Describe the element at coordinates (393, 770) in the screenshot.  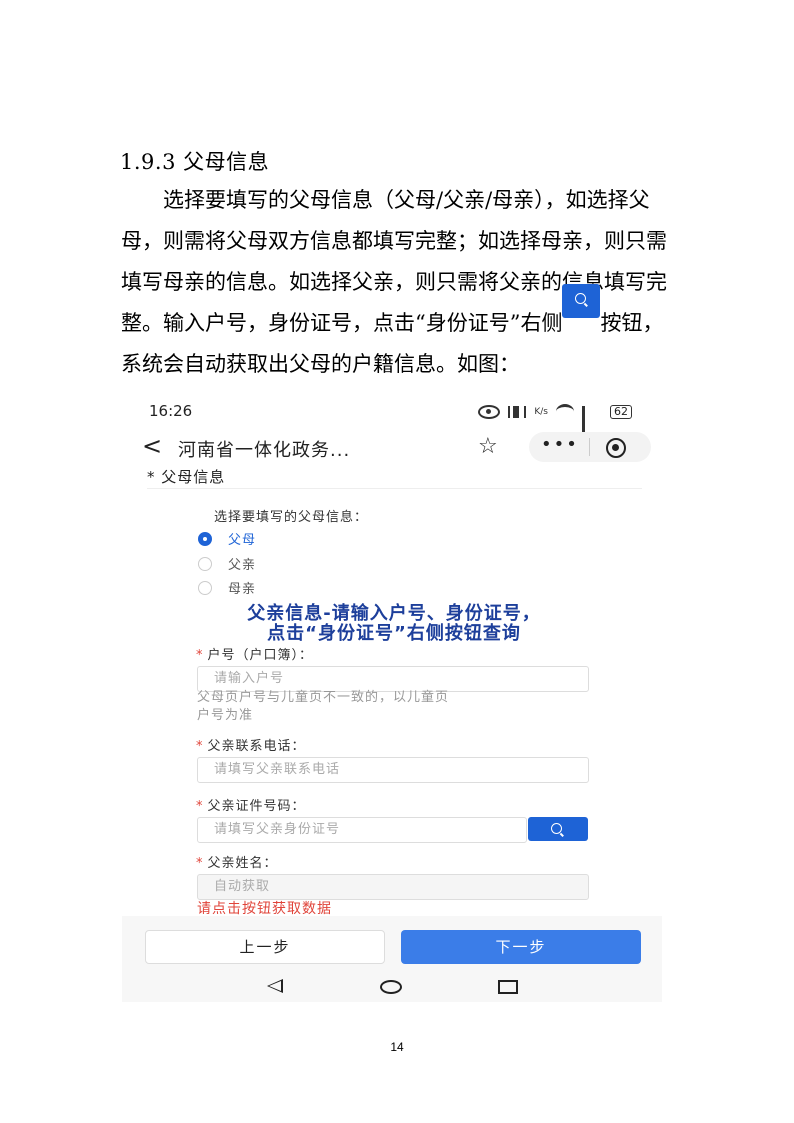
I see `father-phone-input: 请填写父亲联系电话` at that location.